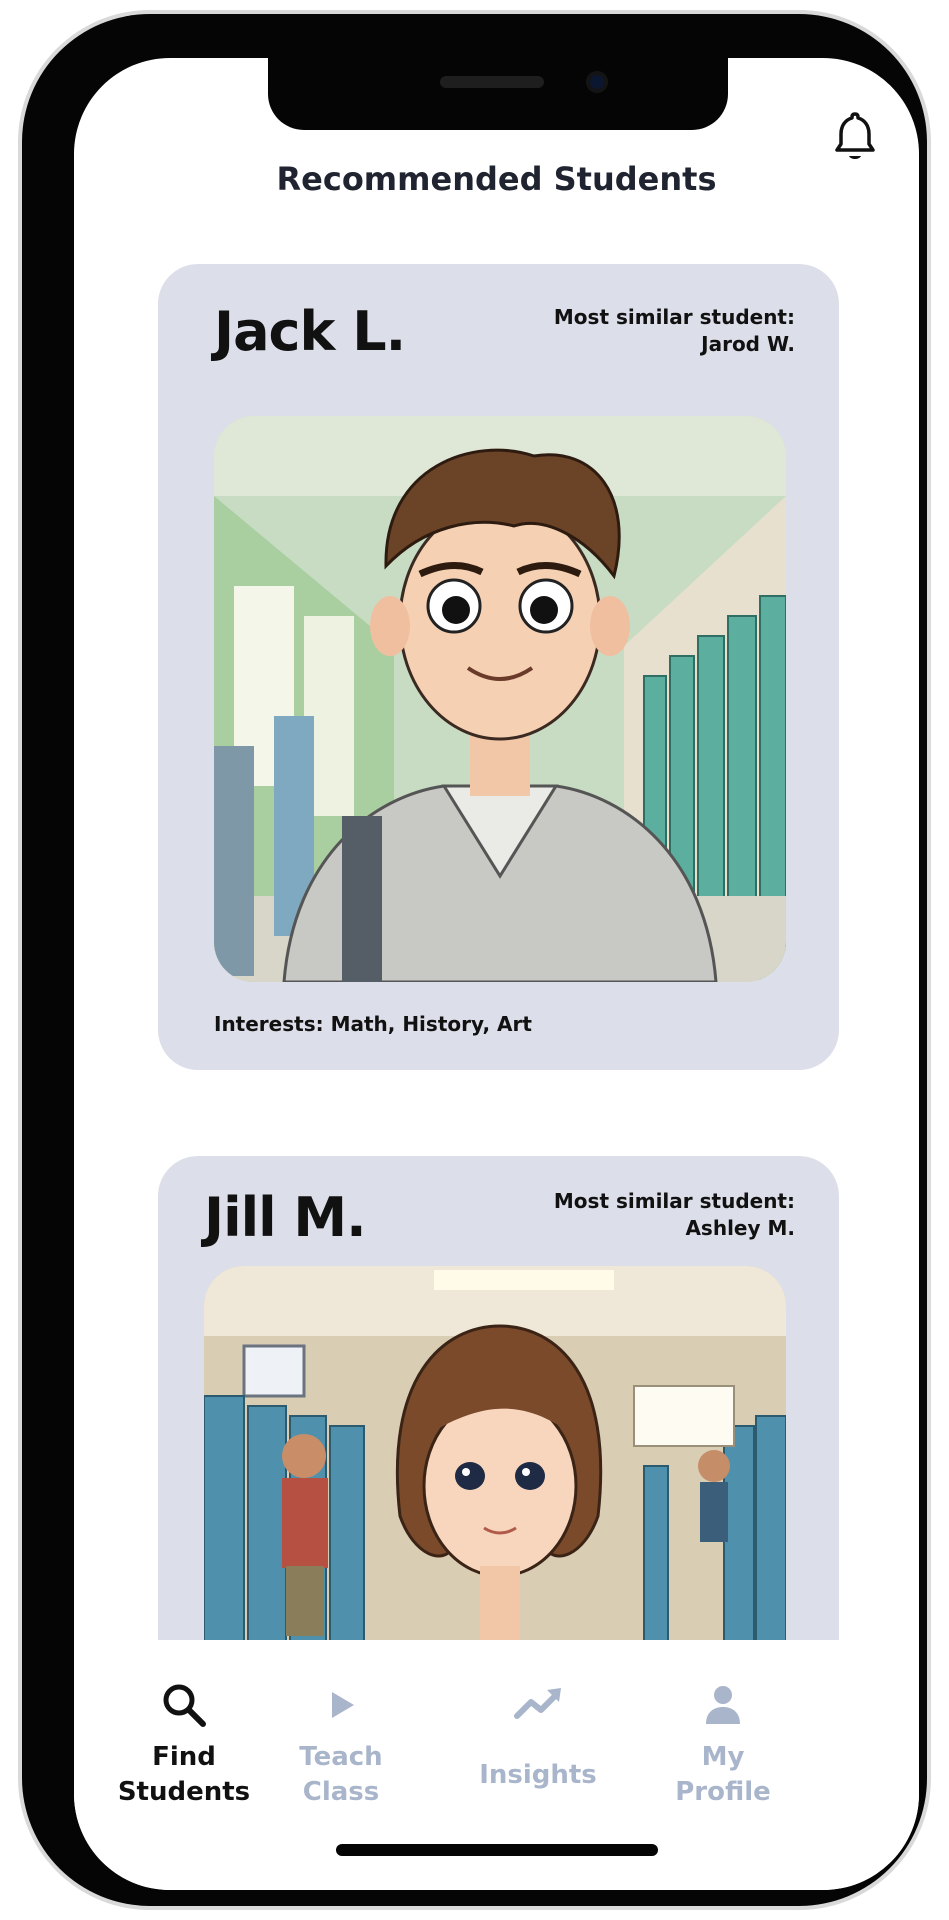  Describe the element at coordinates (723, 1705) in the screenshot. I see `user-icon` at that location.